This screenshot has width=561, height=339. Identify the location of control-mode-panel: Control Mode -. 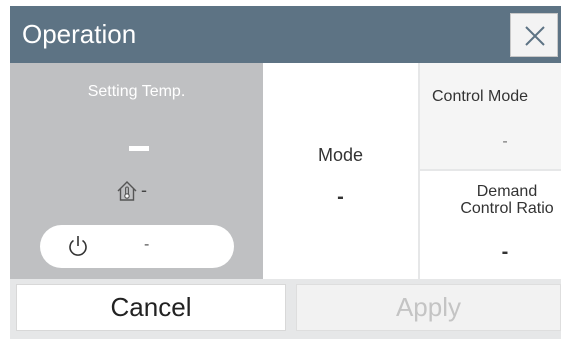
(490, 116).